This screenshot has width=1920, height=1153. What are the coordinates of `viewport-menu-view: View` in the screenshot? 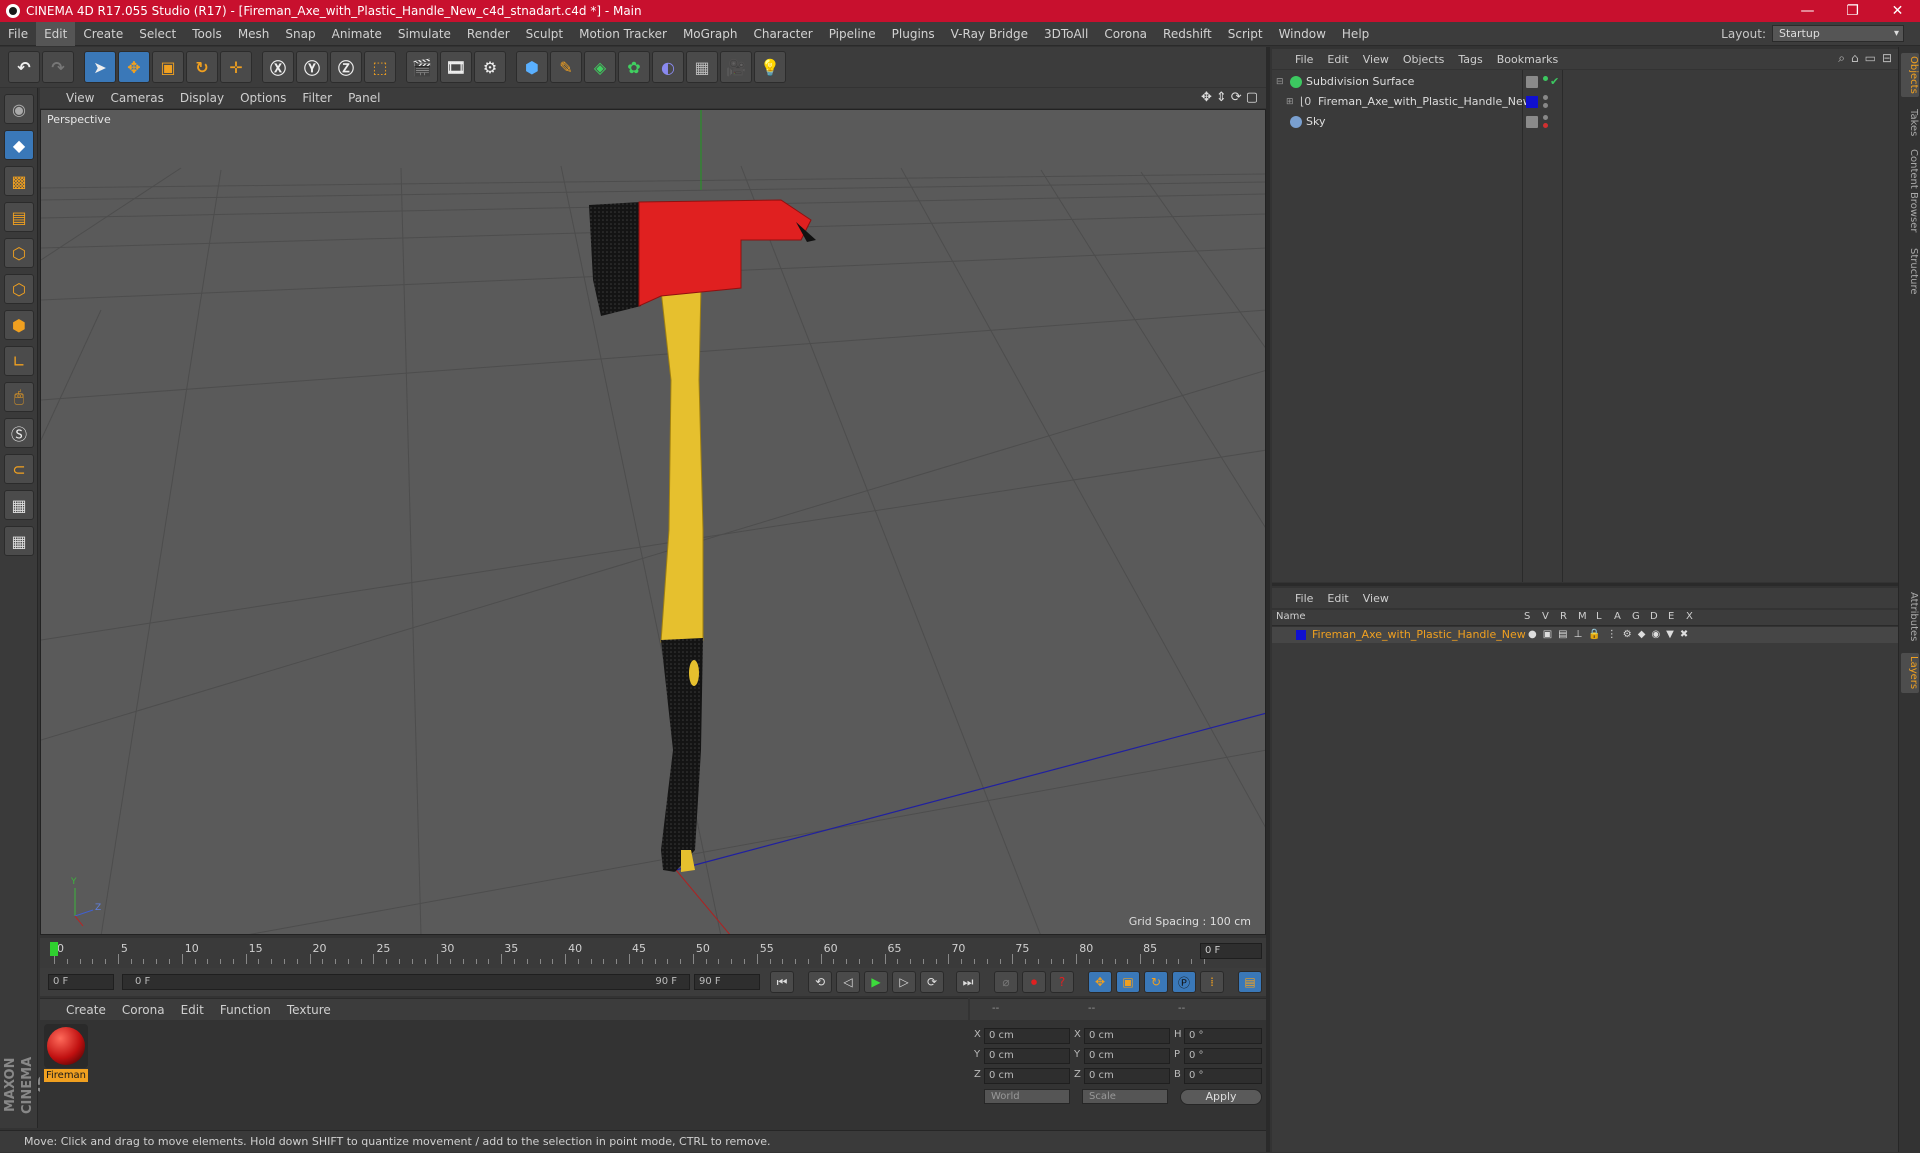 It's located at (80, 98).